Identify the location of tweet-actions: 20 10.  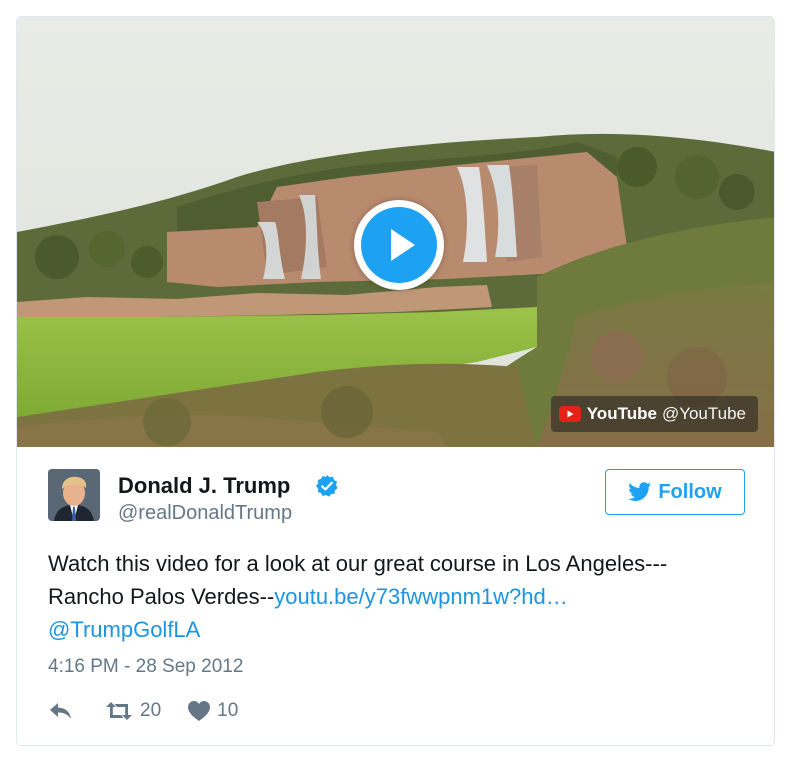
(143, 711).